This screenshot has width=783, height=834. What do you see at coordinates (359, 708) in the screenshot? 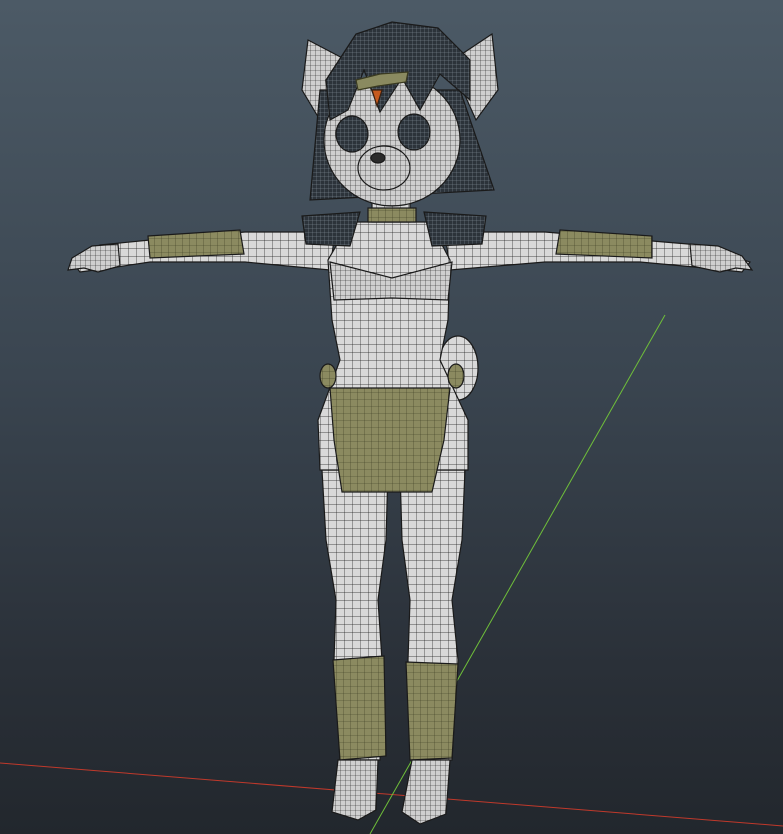
I see `left-boot` at bounding box center [359, 708].